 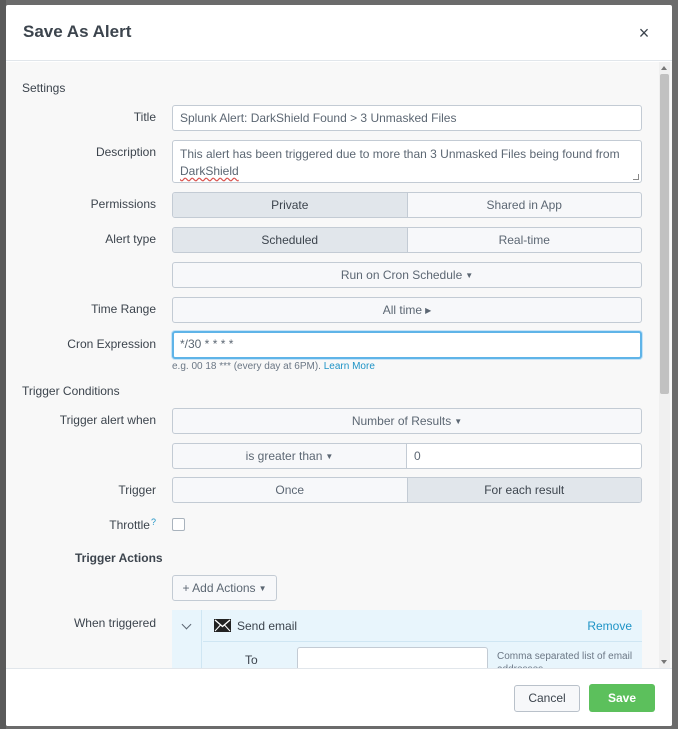 What do you see at coordinates (107, 420) in the screenshot?
I see `trigger-when-label: Trigger alert when` at bounding box center [107, 420].